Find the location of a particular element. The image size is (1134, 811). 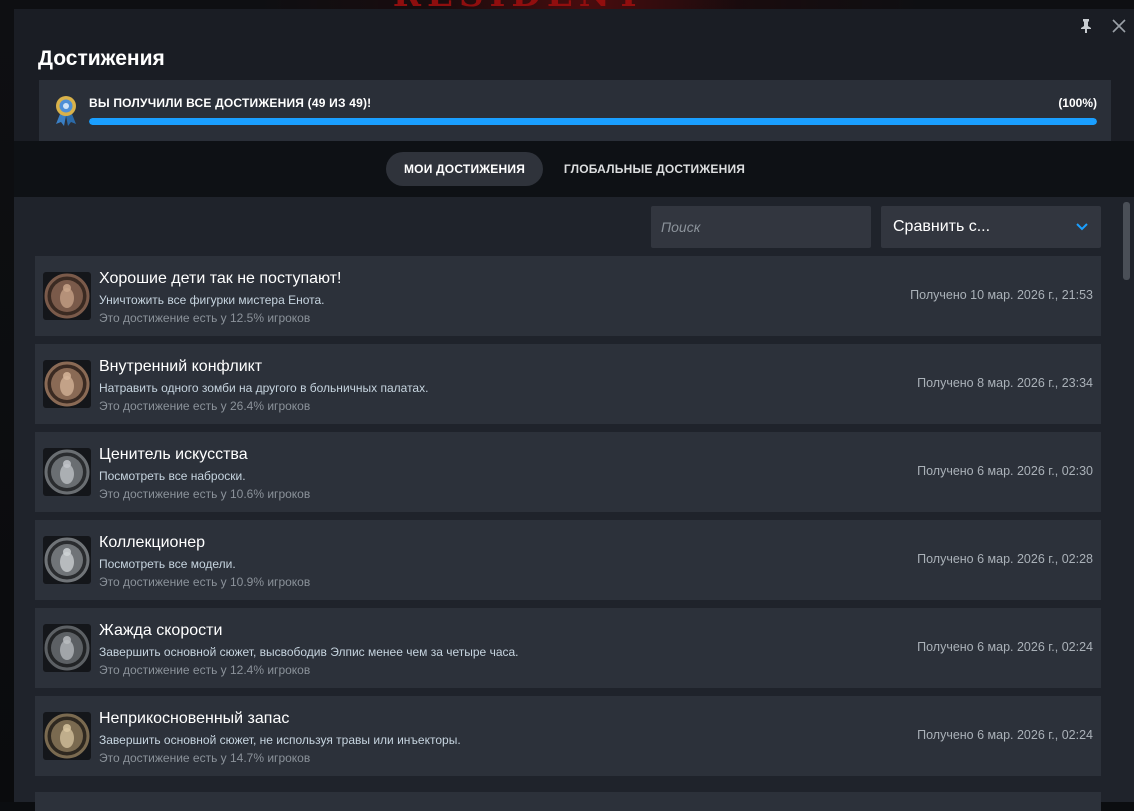

picture-frame-icon is located at coordinates (67, 472).